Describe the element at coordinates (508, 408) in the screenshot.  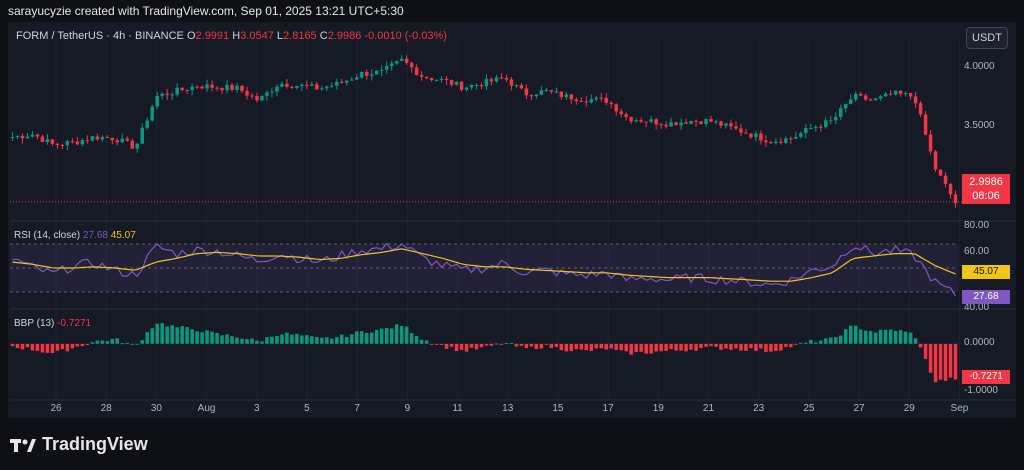
I see `x-tick-label: 13` at that location.